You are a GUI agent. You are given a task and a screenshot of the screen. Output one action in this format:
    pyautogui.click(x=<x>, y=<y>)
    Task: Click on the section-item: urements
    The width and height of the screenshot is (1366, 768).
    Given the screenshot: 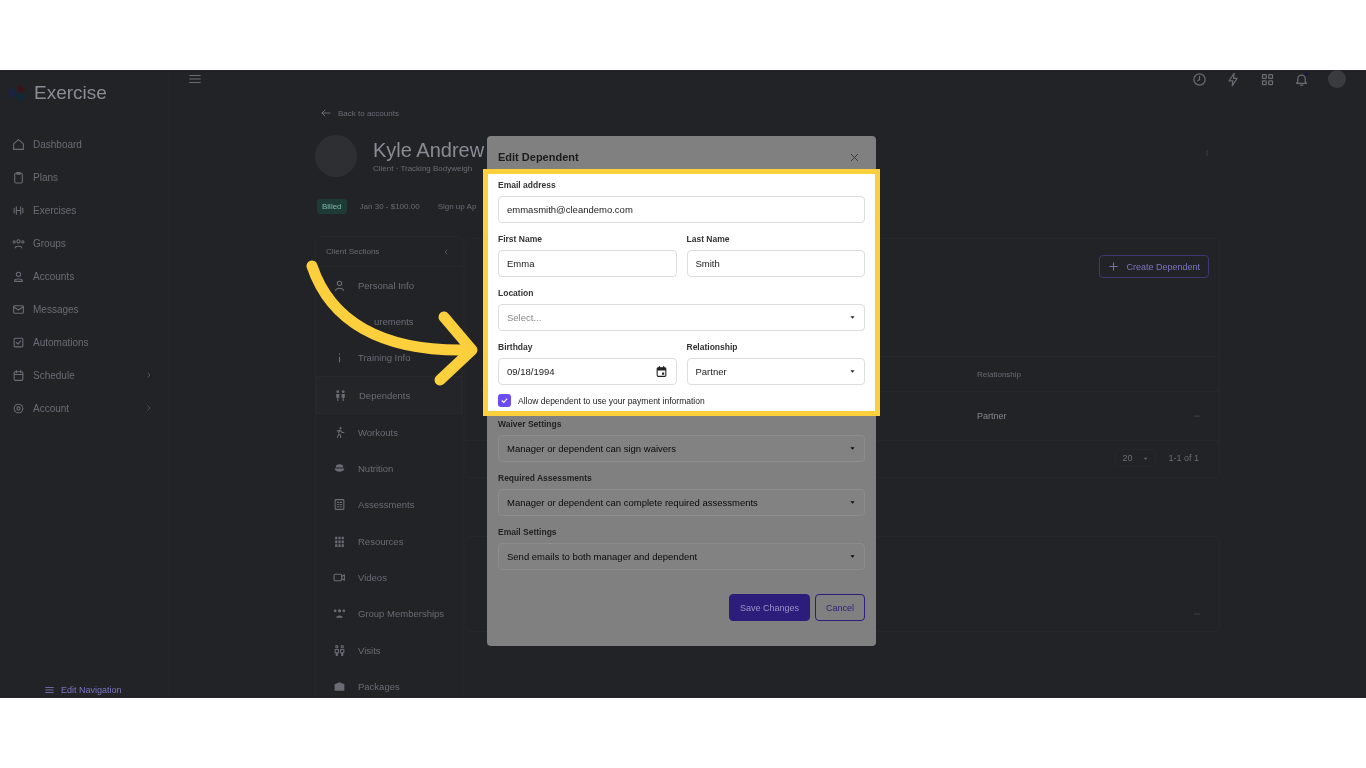 What is the action you would take?
    pyautogui.click(x=389, y=321)
    